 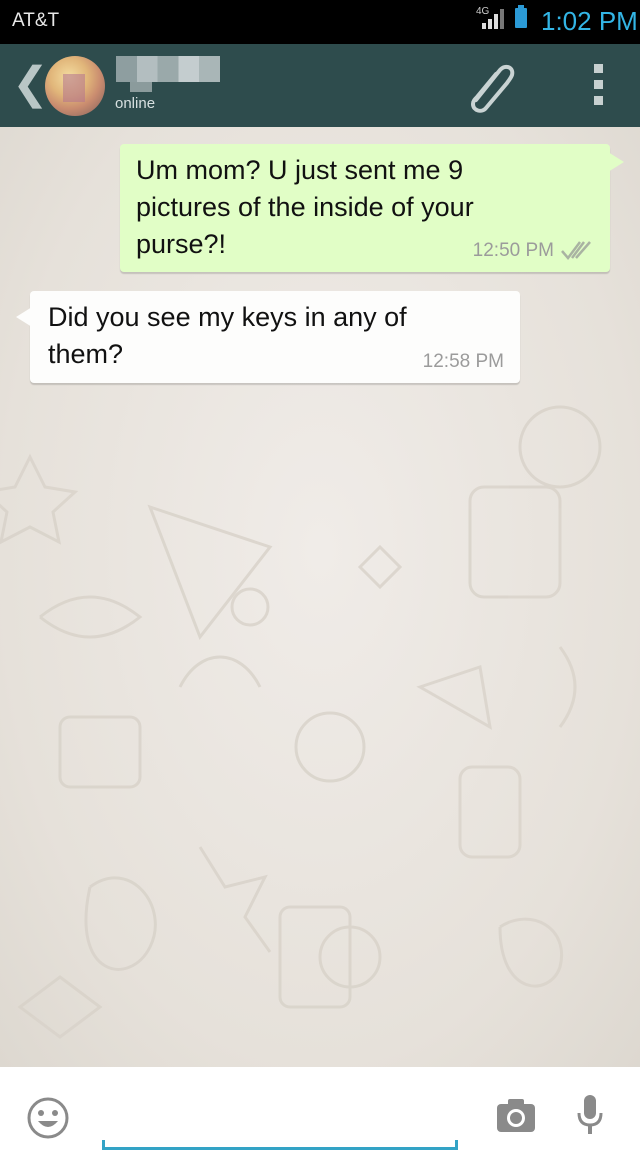 I want to click on status-bar: AT&T 4G 1:02 PM, so click(x=320, y=22).